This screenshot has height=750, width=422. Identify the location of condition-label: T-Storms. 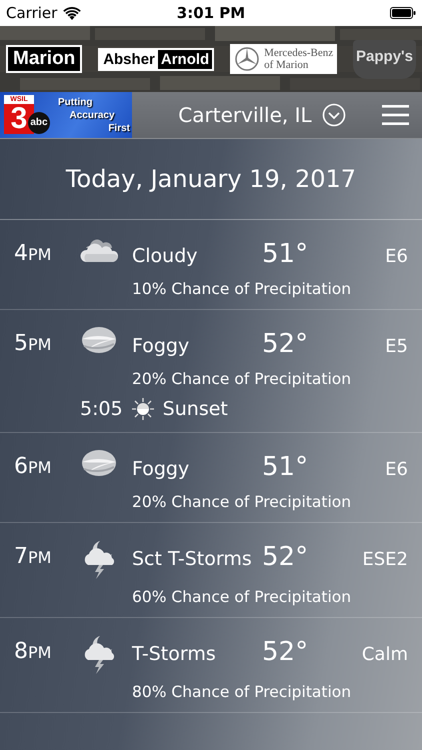
(174, 654).